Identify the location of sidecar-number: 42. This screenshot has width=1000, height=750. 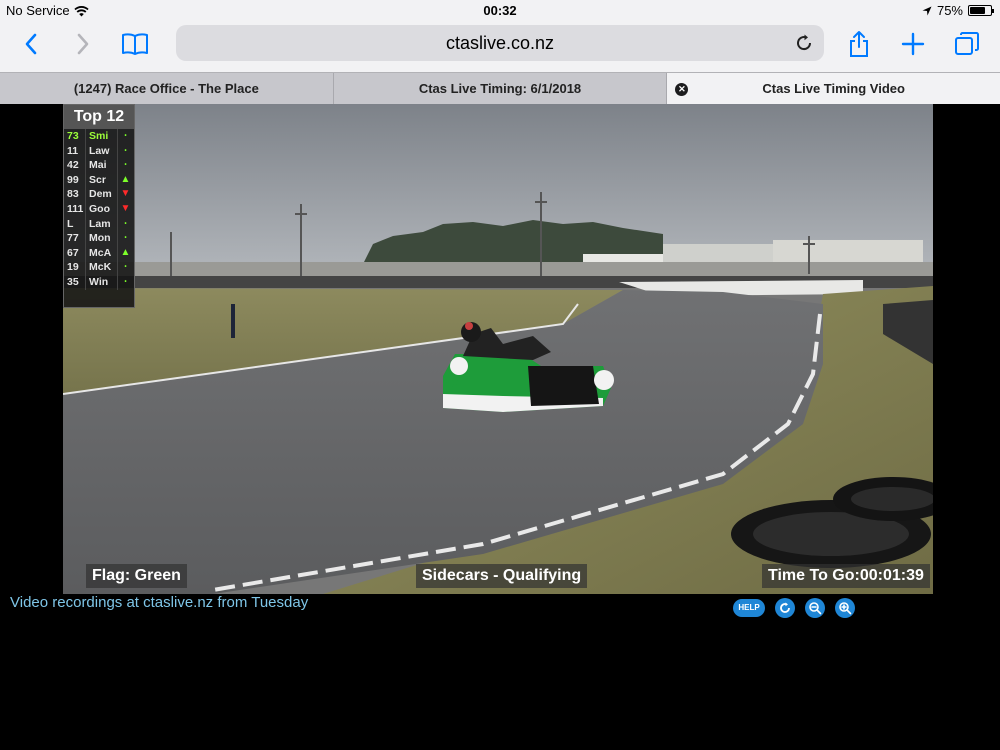
(452, 384).